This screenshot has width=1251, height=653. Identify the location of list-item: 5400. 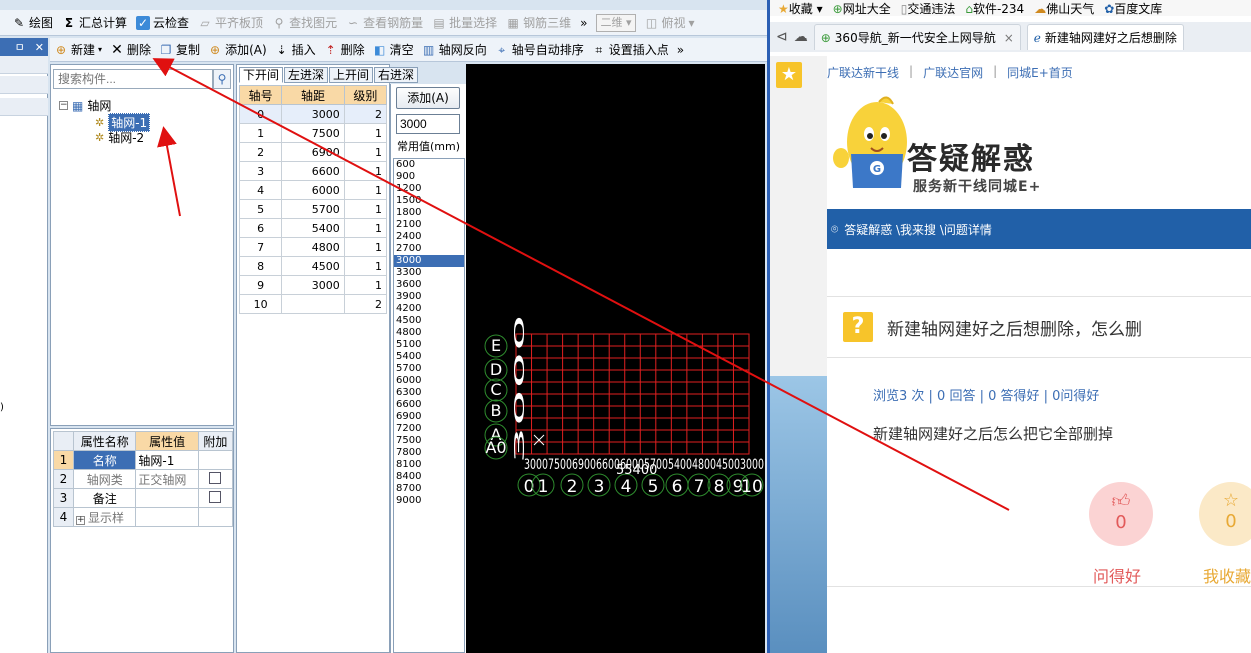
(429, 357).